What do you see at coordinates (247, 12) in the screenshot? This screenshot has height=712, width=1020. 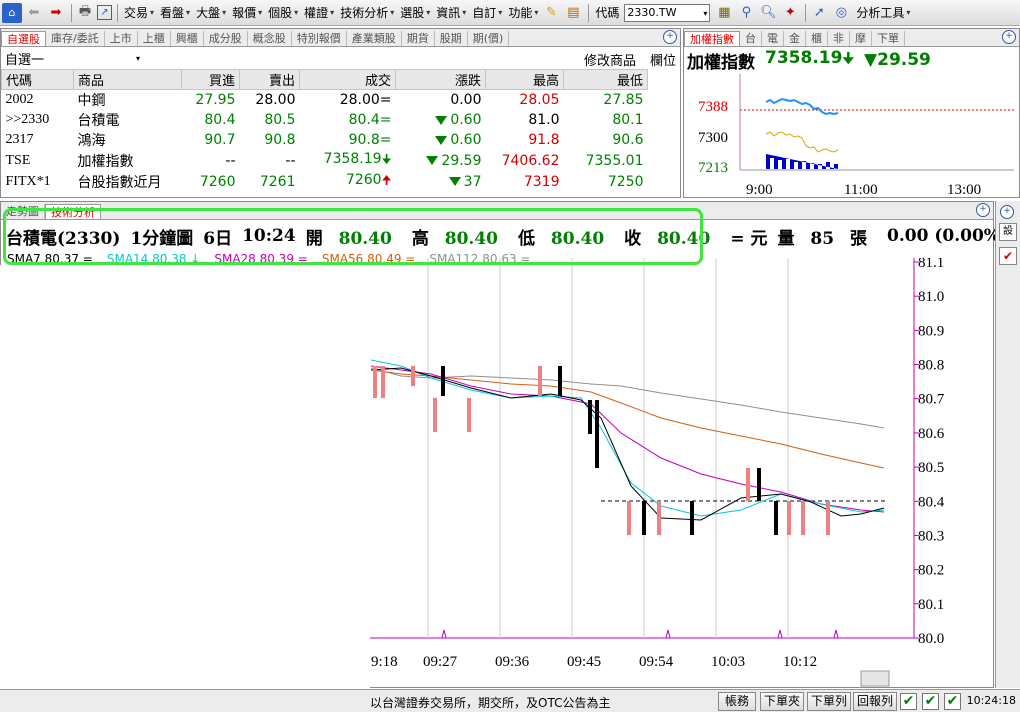 I see `menu-quotes: 報價 ▾` at bounding box center [247, 12].